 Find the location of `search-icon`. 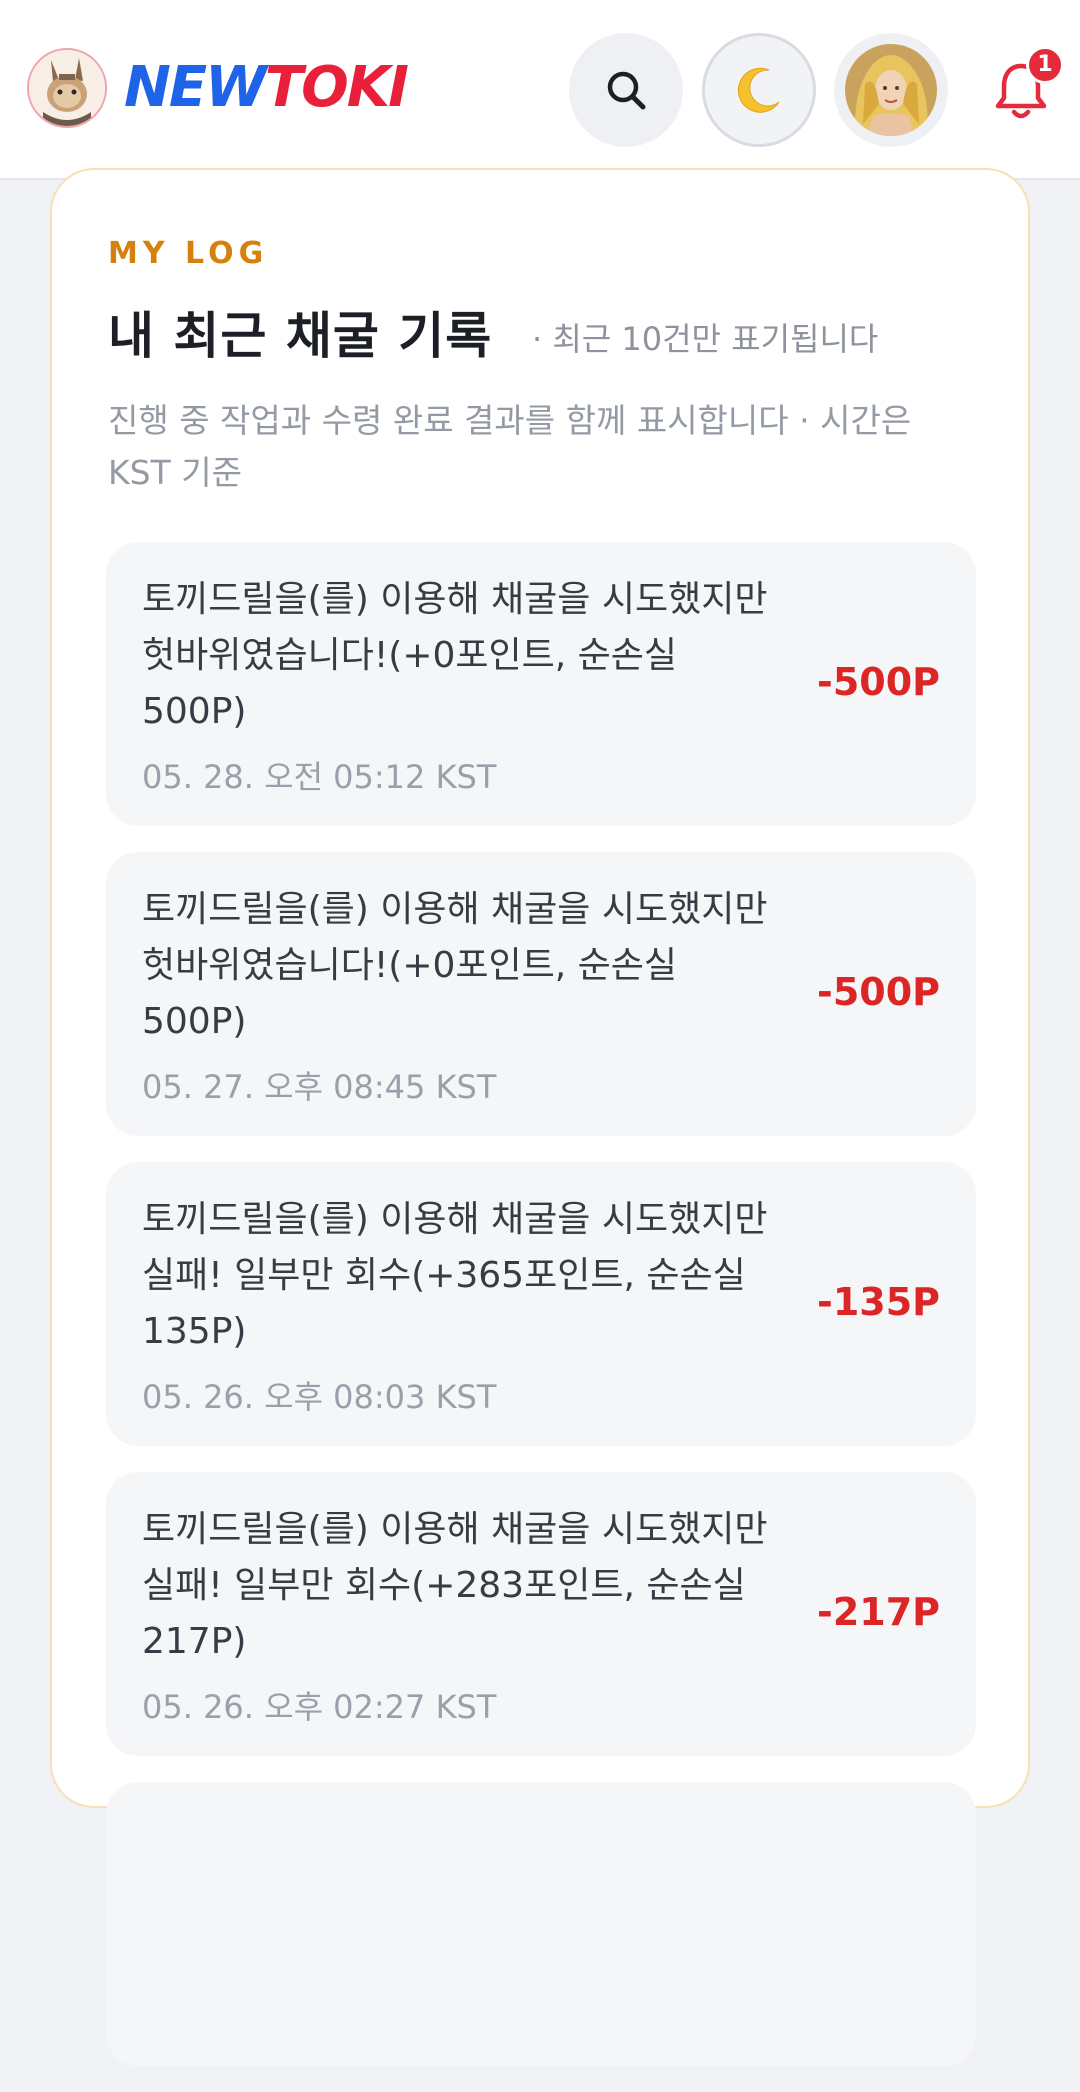

search-icon is located at coordinates (626, 90).